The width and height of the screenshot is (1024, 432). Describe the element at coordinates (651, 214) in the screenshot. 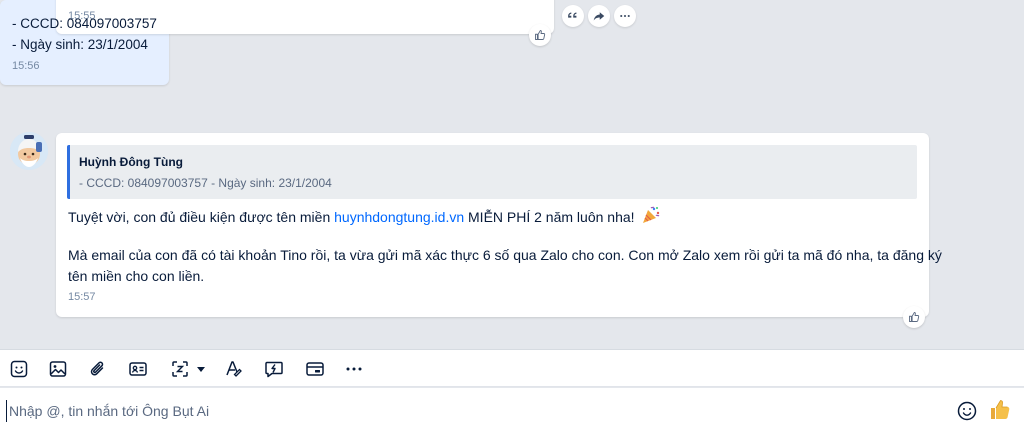

I see `party-popper-icon` at that location.